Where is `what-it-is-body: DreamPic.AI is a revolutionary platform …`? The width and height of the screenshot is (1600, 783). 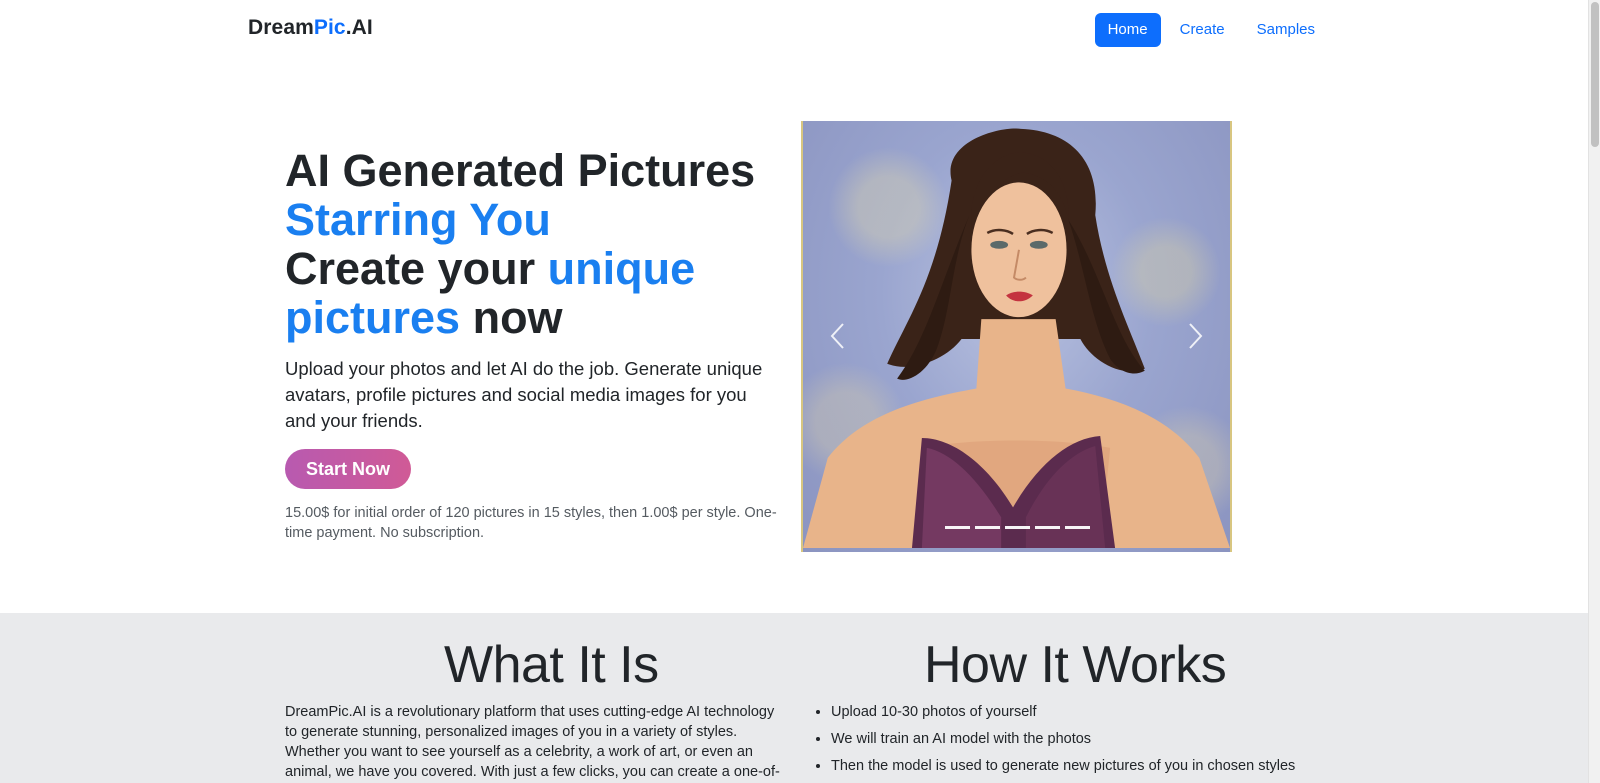
what-it-is-body: DreamPic.AI is a revolutionary platform … is located at coordinates (532, 742).